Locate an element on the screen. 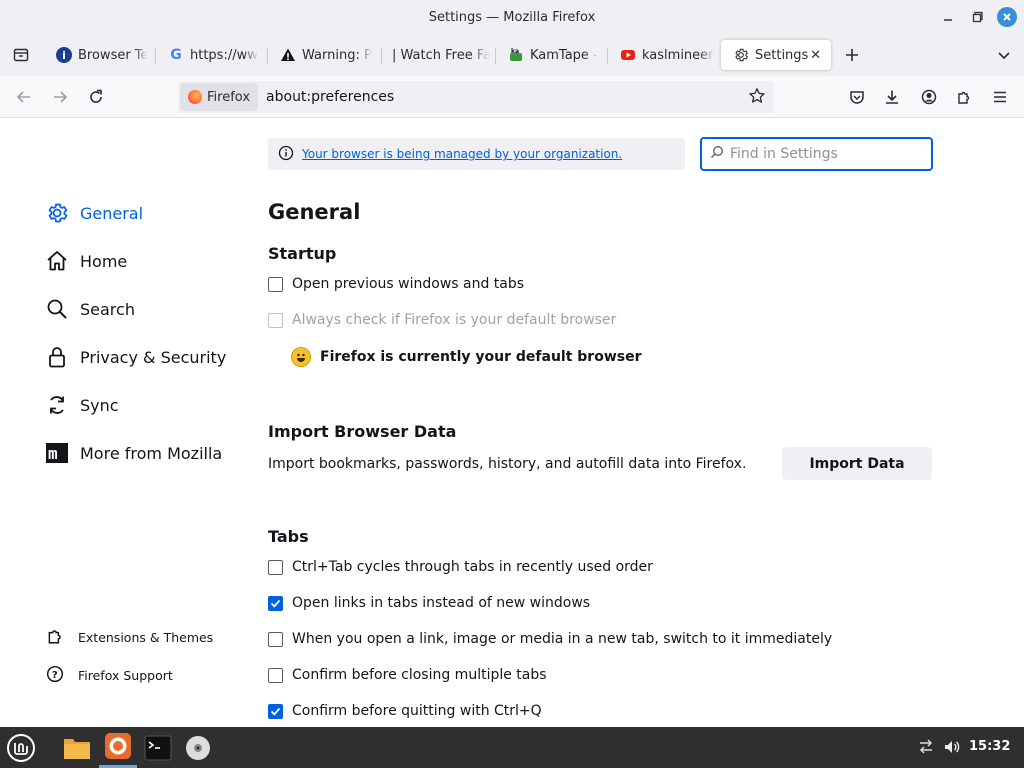 The height and width of the screenshot is (768, 1024). network-icon is located at coordinates (926, 746).